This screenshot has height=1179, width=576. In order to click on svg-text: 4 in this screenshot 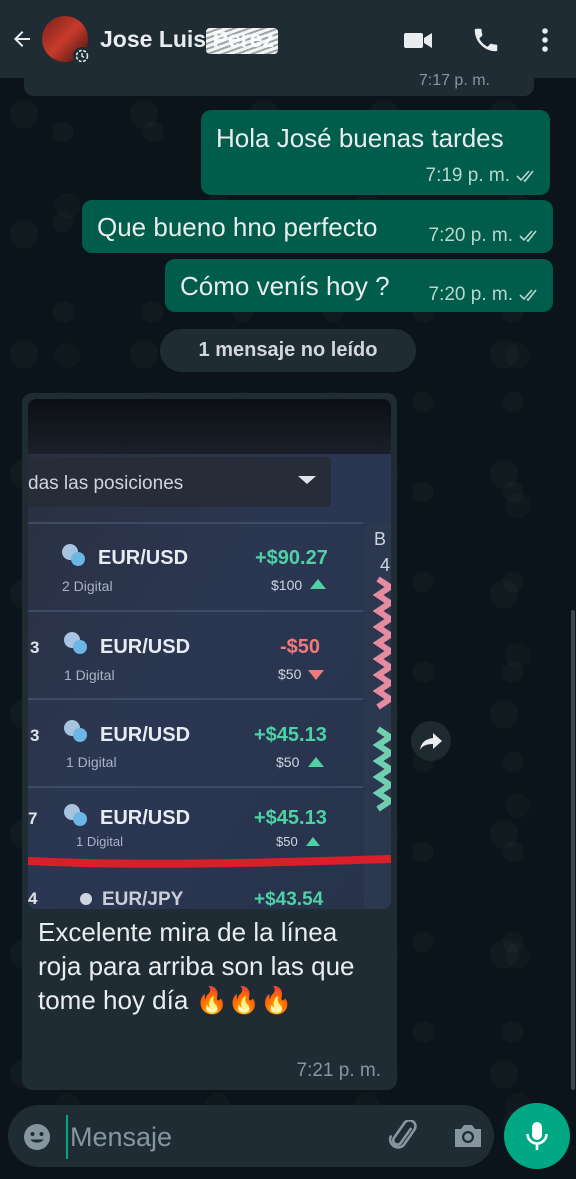, I will do `click(33, 898)`.